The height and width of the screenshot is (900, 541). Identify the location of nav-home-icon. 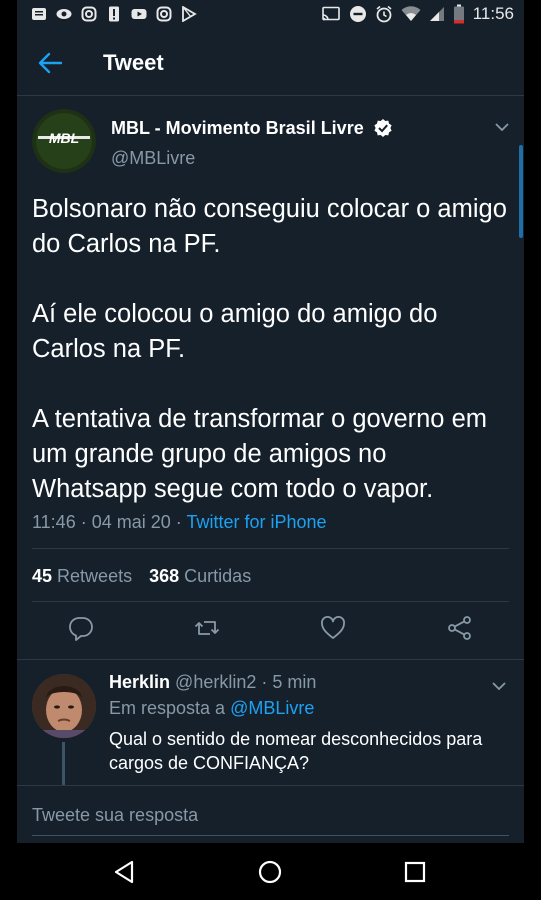
(270, 872).